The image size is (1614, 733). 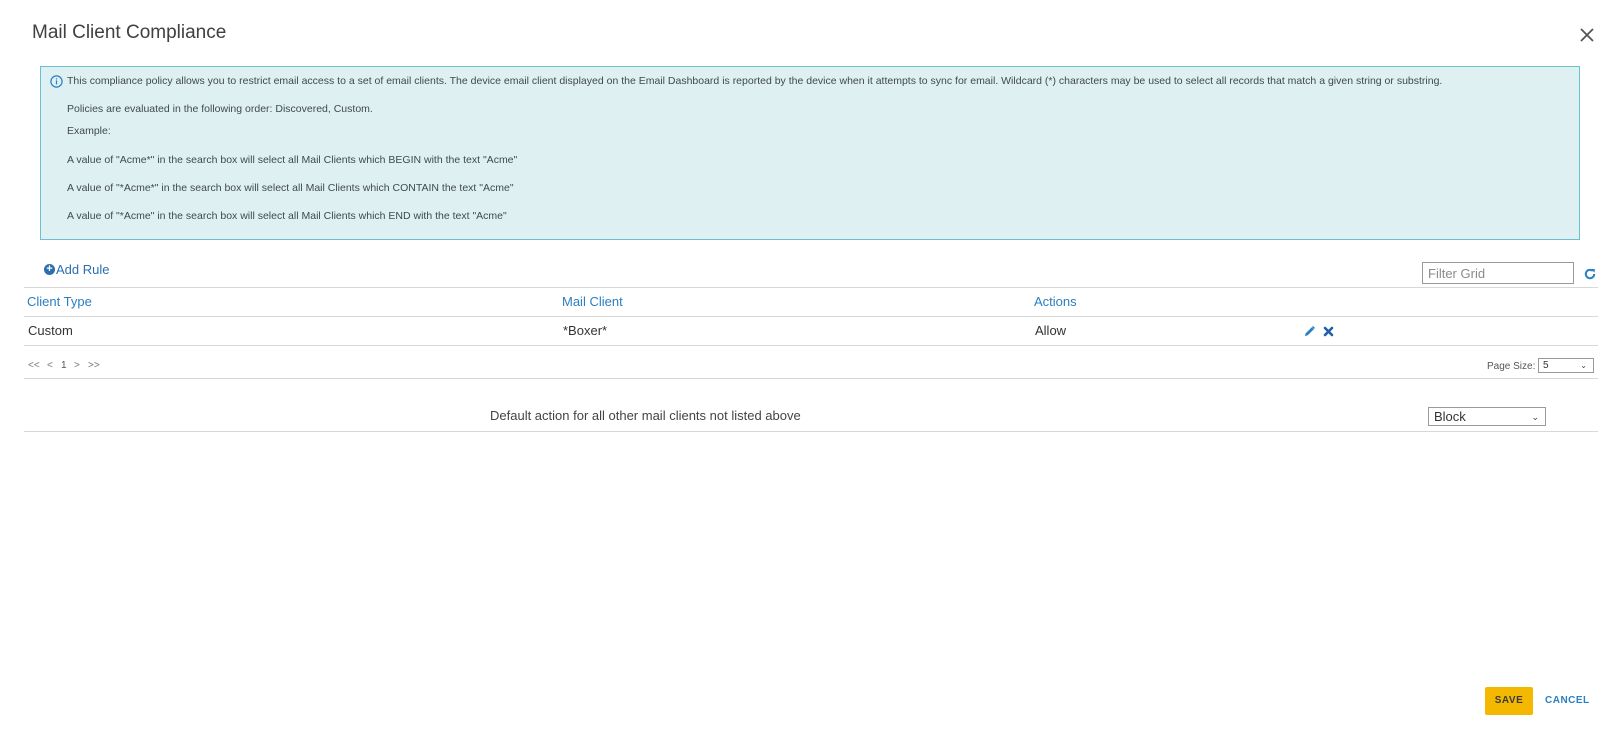 What do you see at coordinates (1328, 331) in the screenshot?
I see `delete-icon` at bounding box center [1328, 331].